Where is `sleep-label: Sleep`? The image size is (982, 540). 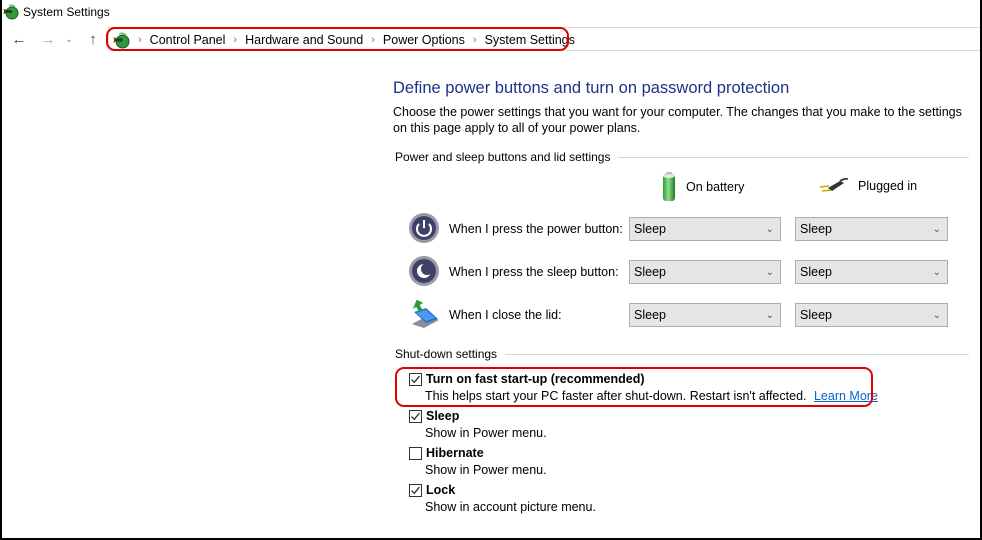
sleep-label: Sleep is located at coordinates (443, 416).